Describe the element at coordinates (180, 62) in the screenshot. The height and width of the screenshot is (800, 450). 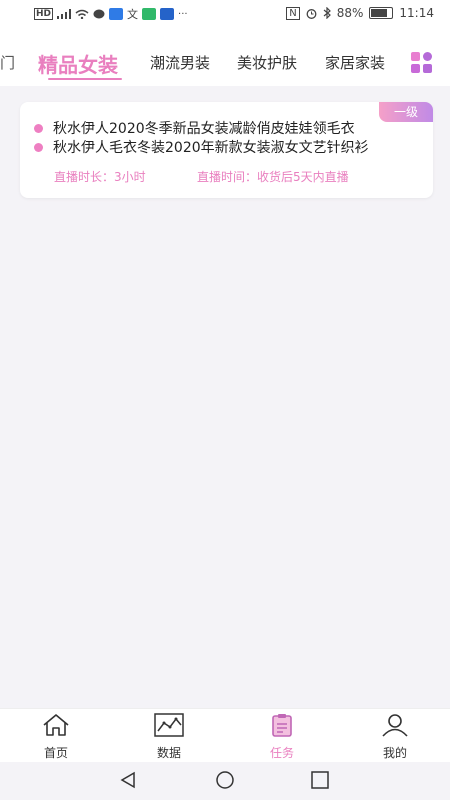
I see `category-item-men: 潮流男装` at that location.